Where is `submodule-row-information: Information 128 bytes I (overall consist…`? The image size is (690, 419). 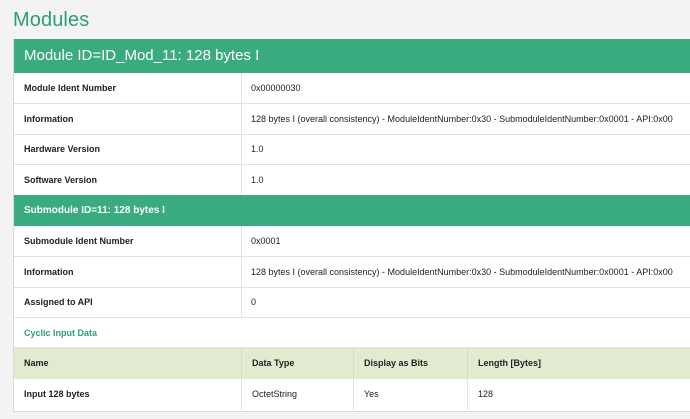
submodule-row-information: Information 128 bytes I (overall consist… is located at coordinates (352, 272).